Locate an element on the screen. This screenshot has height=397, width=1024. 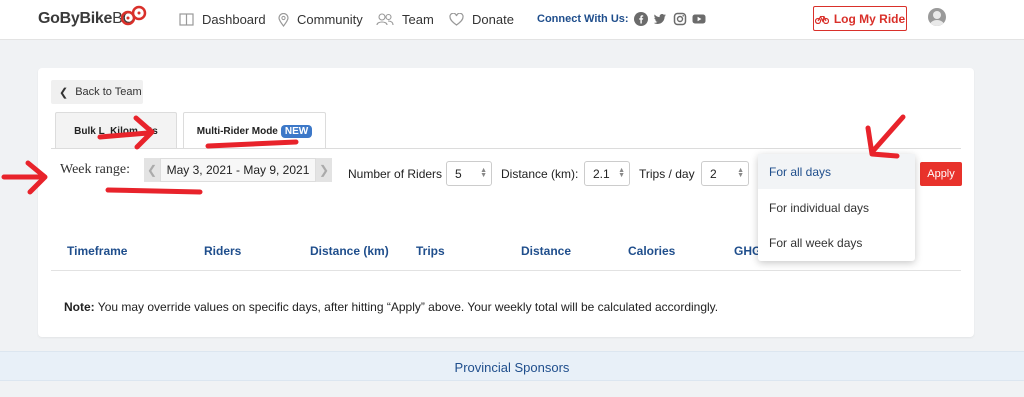
dropdown-option-all-week-days: For all week days is located at coordinates (836, 242).